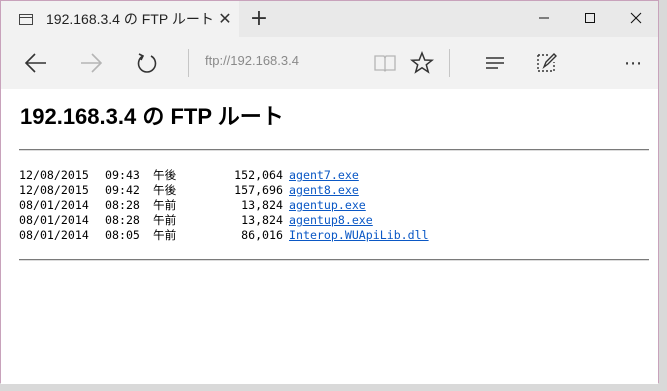 The height and width of the screenshot is (391, 667). Describe the element at coordinates (224, 175) in the screenshot. I see `file-row: 12/08/2015 09:43 午後 152,064 agent7.exe` at that location.